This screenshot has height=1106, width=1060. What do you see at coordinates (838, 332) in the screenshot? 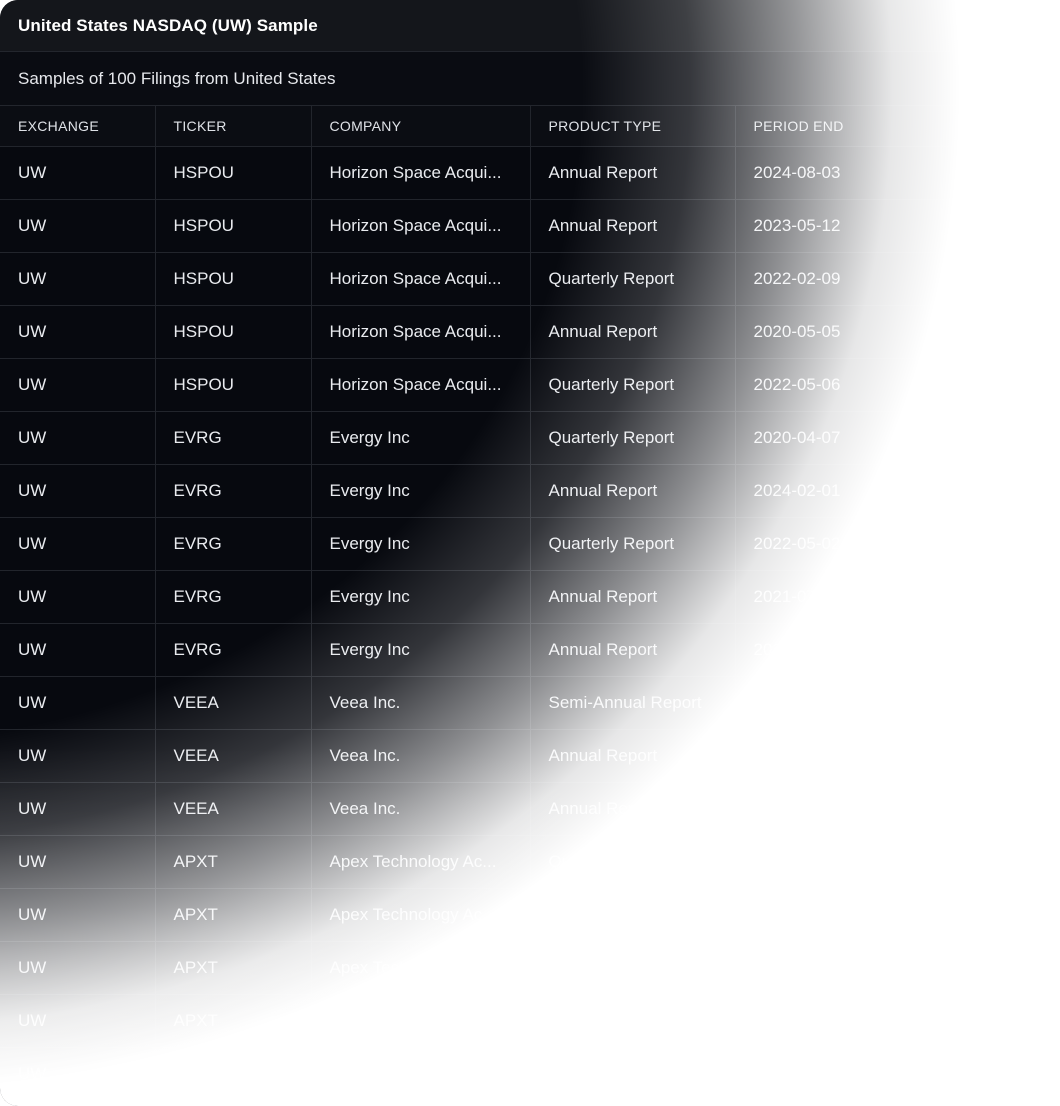
I see `cell-period-end: 2020-05-05` at bounding box center [838, 332].